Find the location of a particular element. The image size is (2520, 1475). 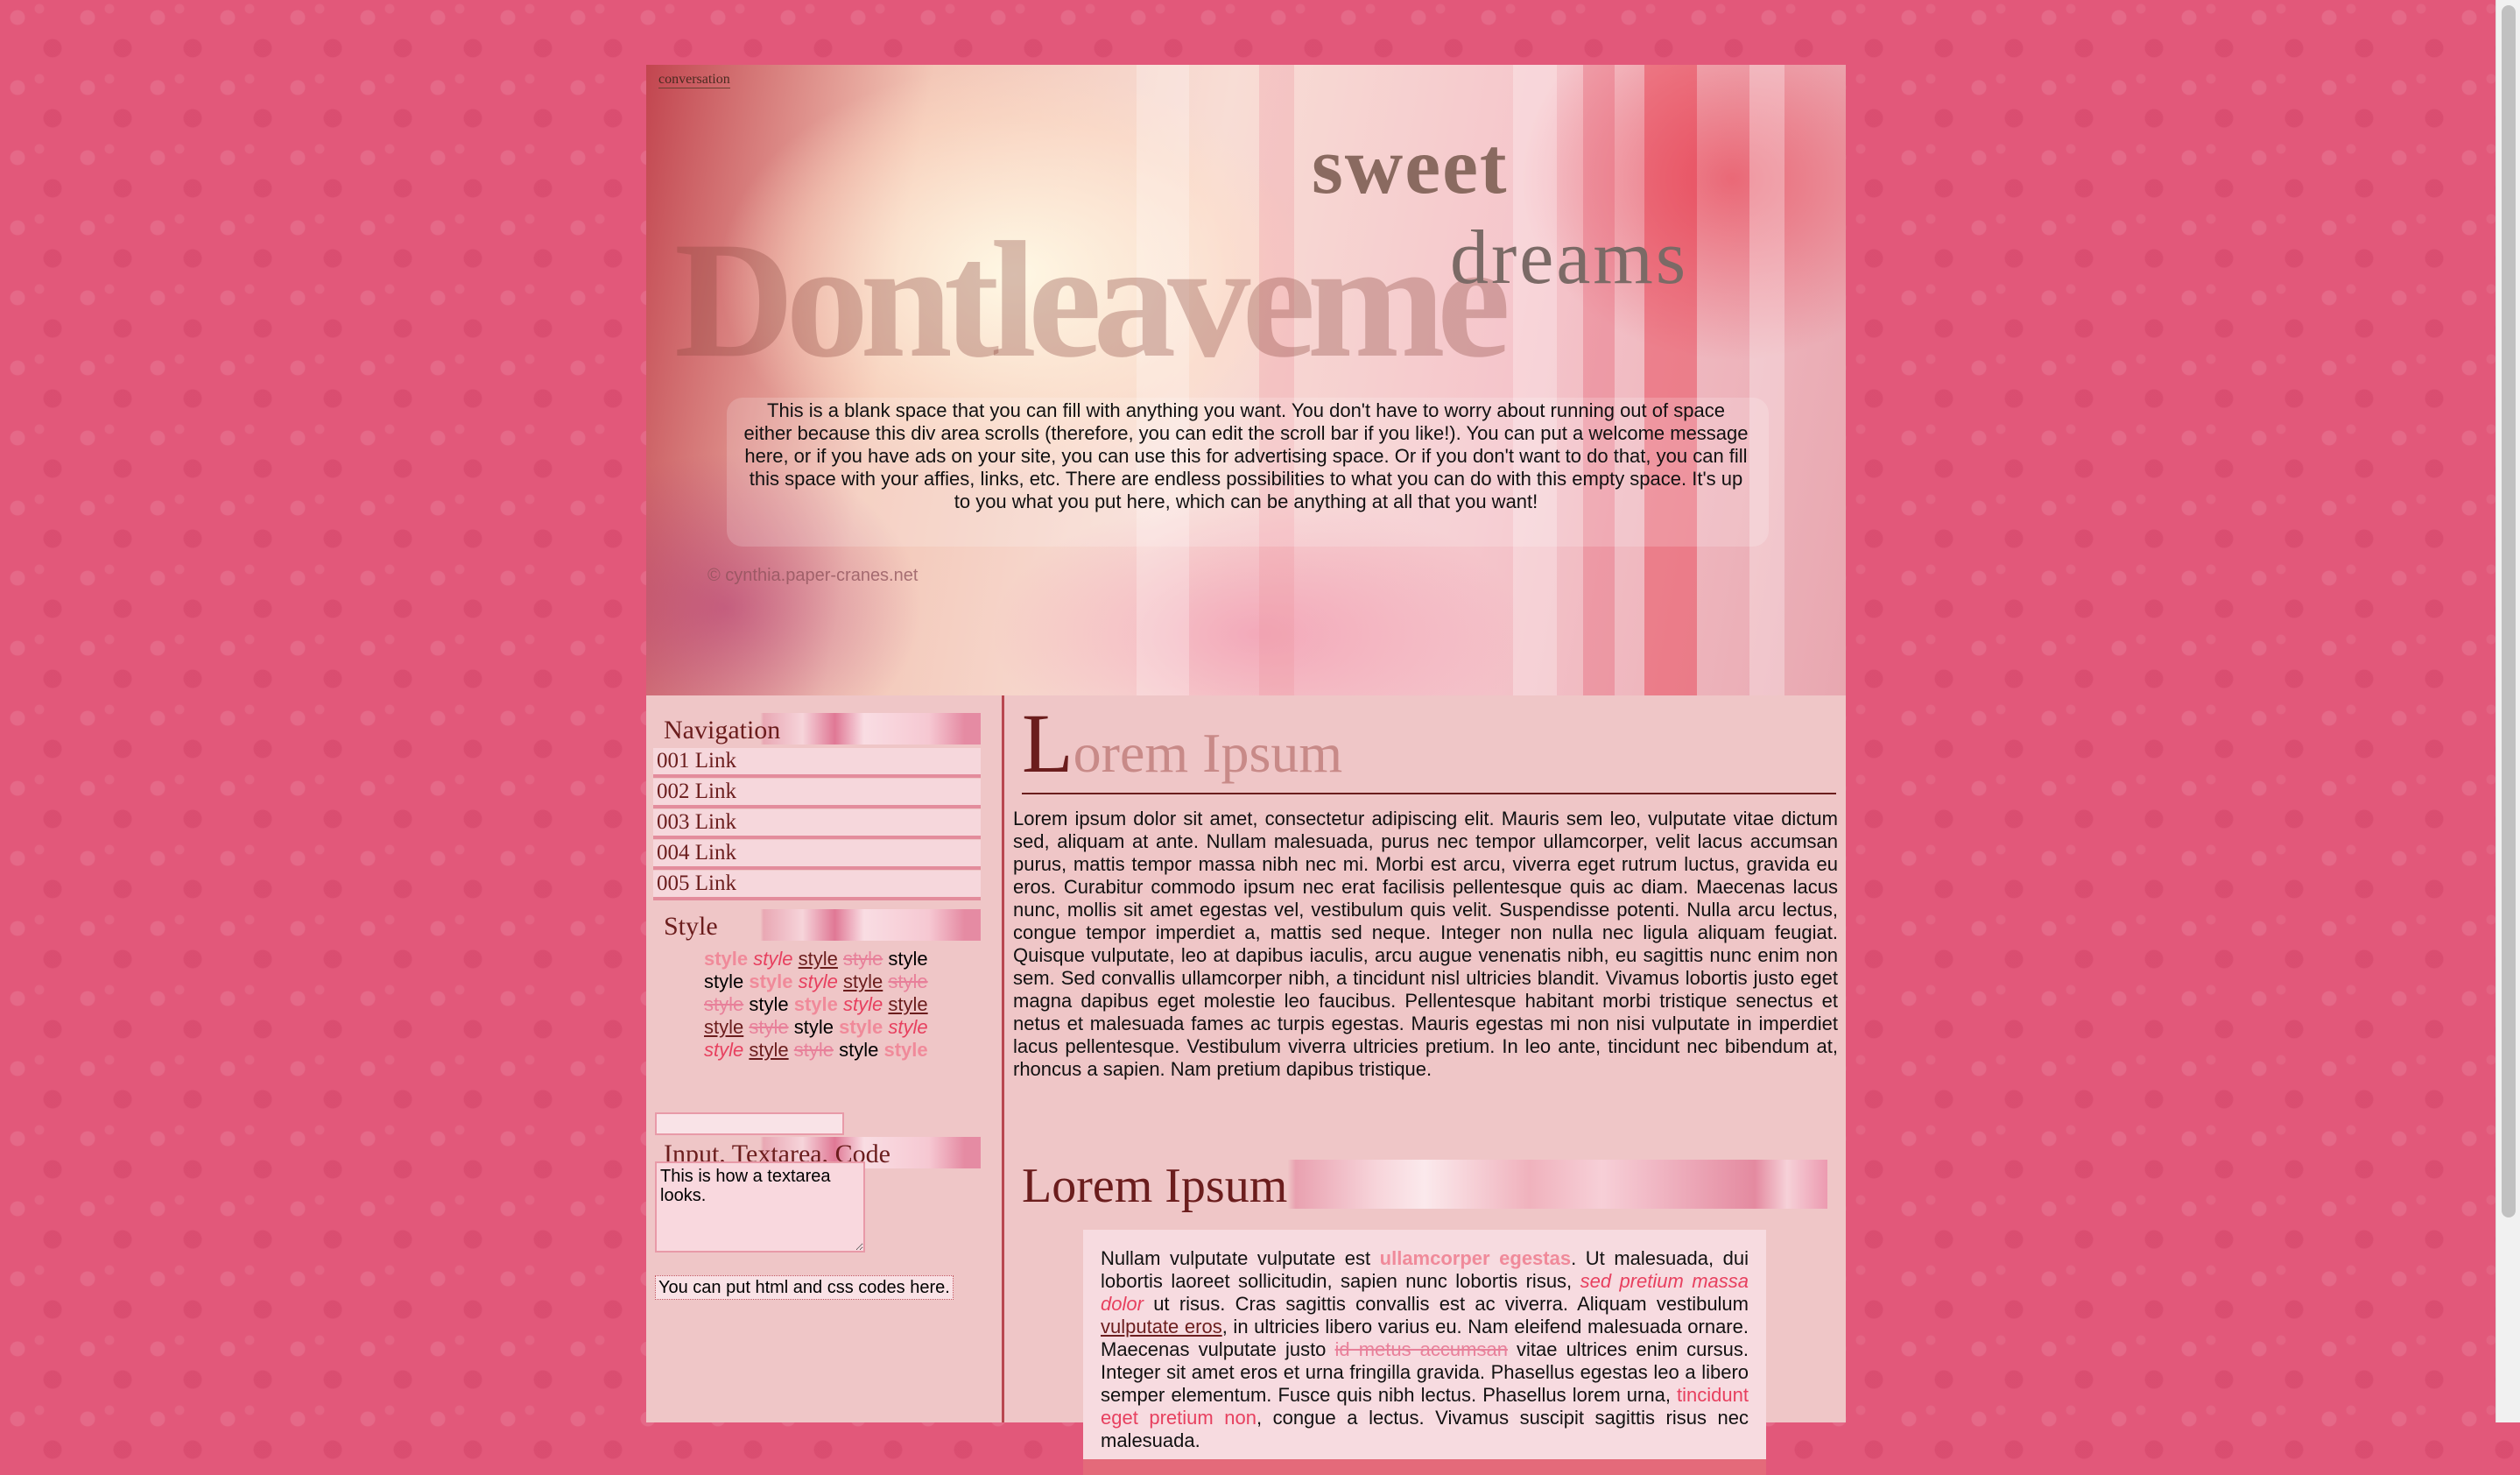

style-section-title: Style is located at coordinates (691, 926).